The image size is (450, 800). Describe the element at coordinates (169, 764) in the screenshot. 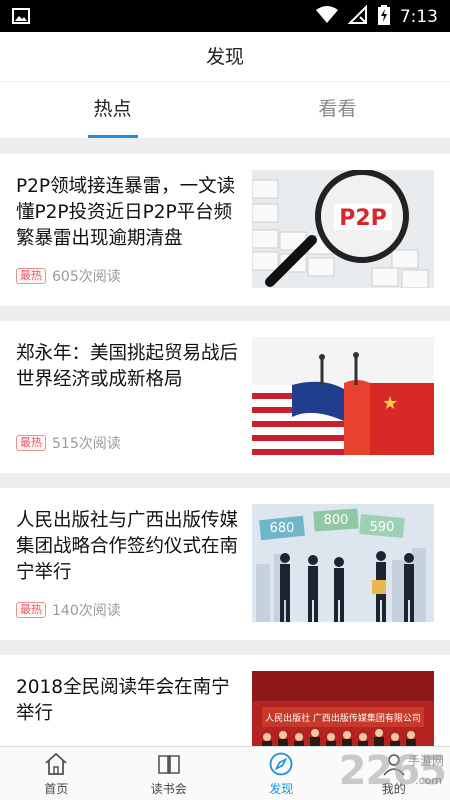

I see `book-icon` at that location.